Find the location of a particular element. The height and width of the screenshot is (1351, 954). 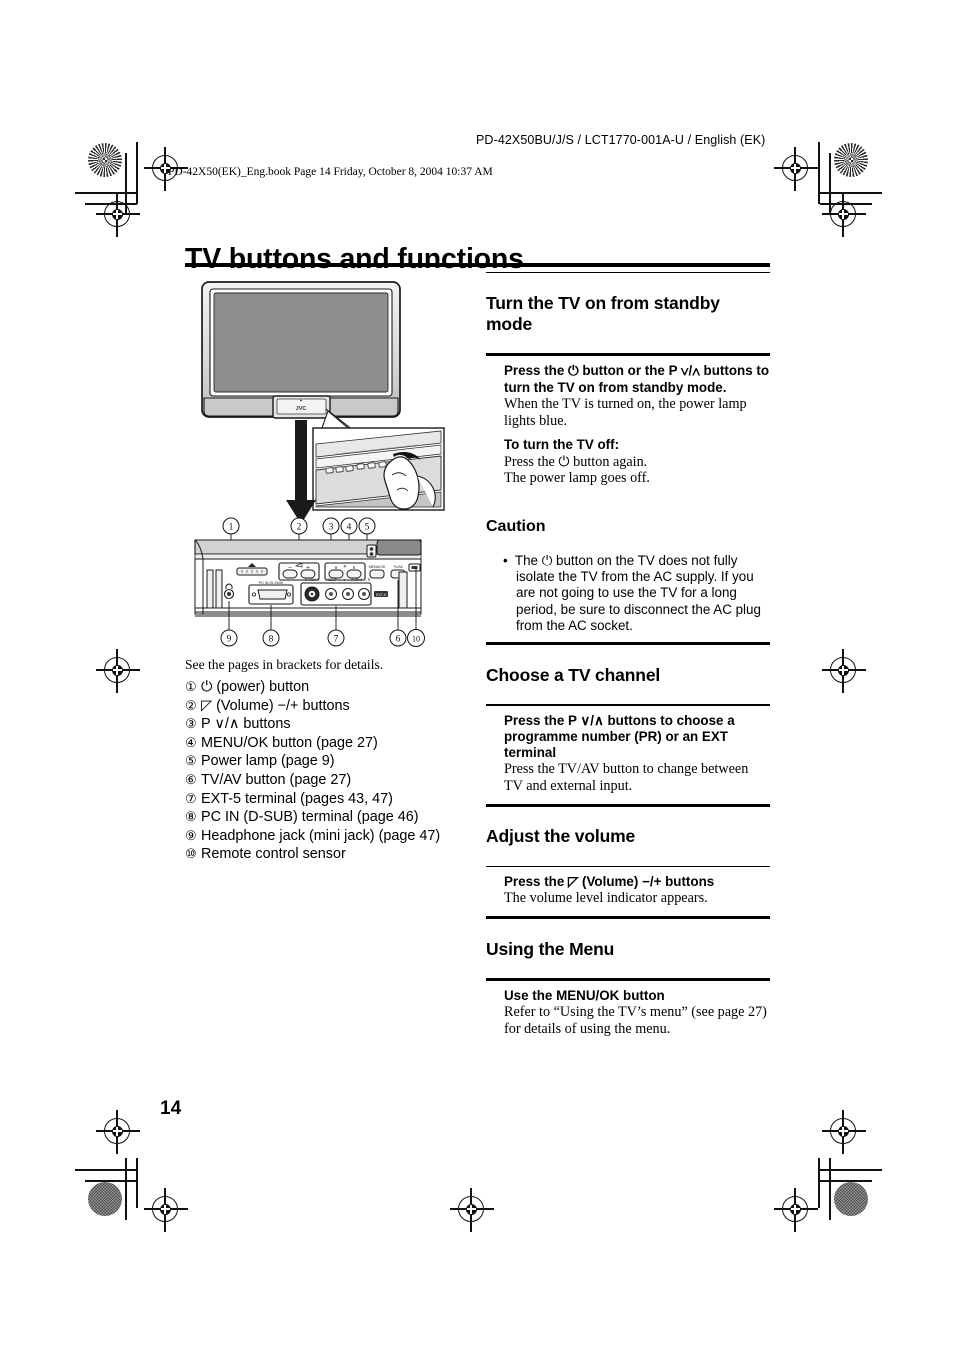

registration-target-mid-left is located at coordinates (118, 671).